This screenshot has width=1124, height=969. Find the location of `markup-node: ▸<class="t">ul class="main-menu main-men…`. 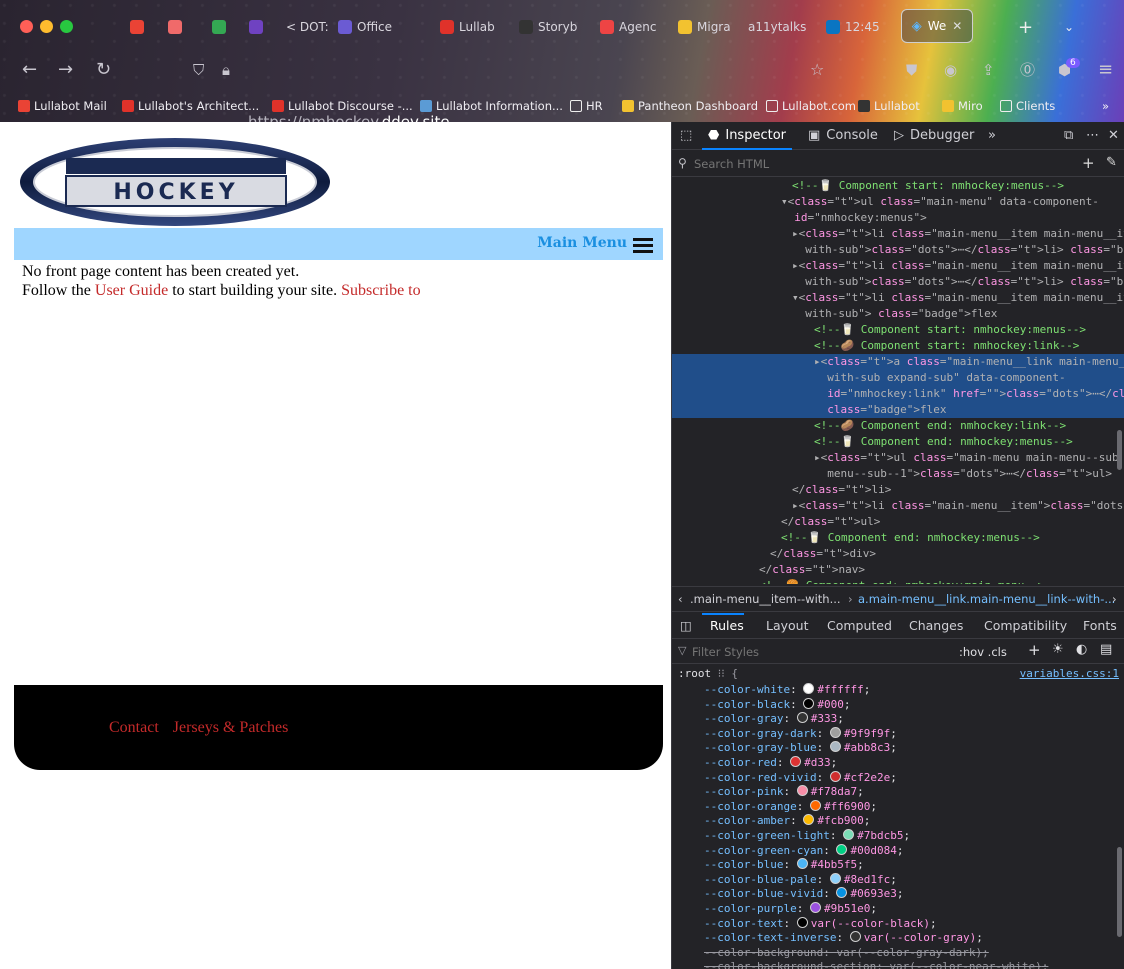

markup-node: ▸<class="t">ul class="main-menu main-men… is located at coordinates (898, 458).